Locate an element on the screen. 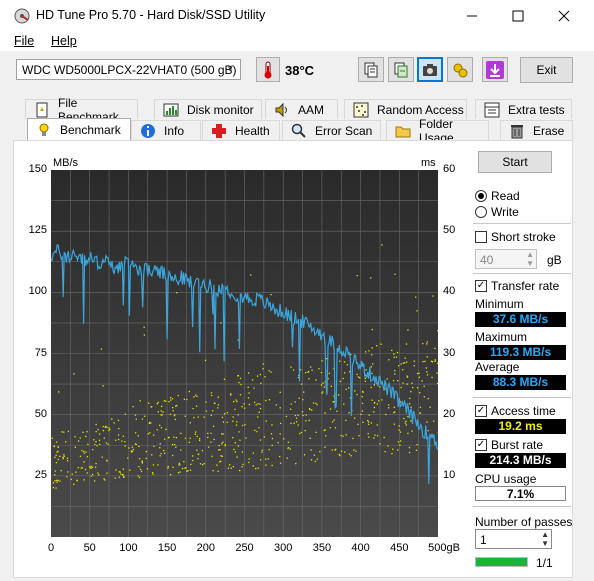 The width and height of the screenshot is (594, 581). minimize-button is located at coordinates (472, 15).